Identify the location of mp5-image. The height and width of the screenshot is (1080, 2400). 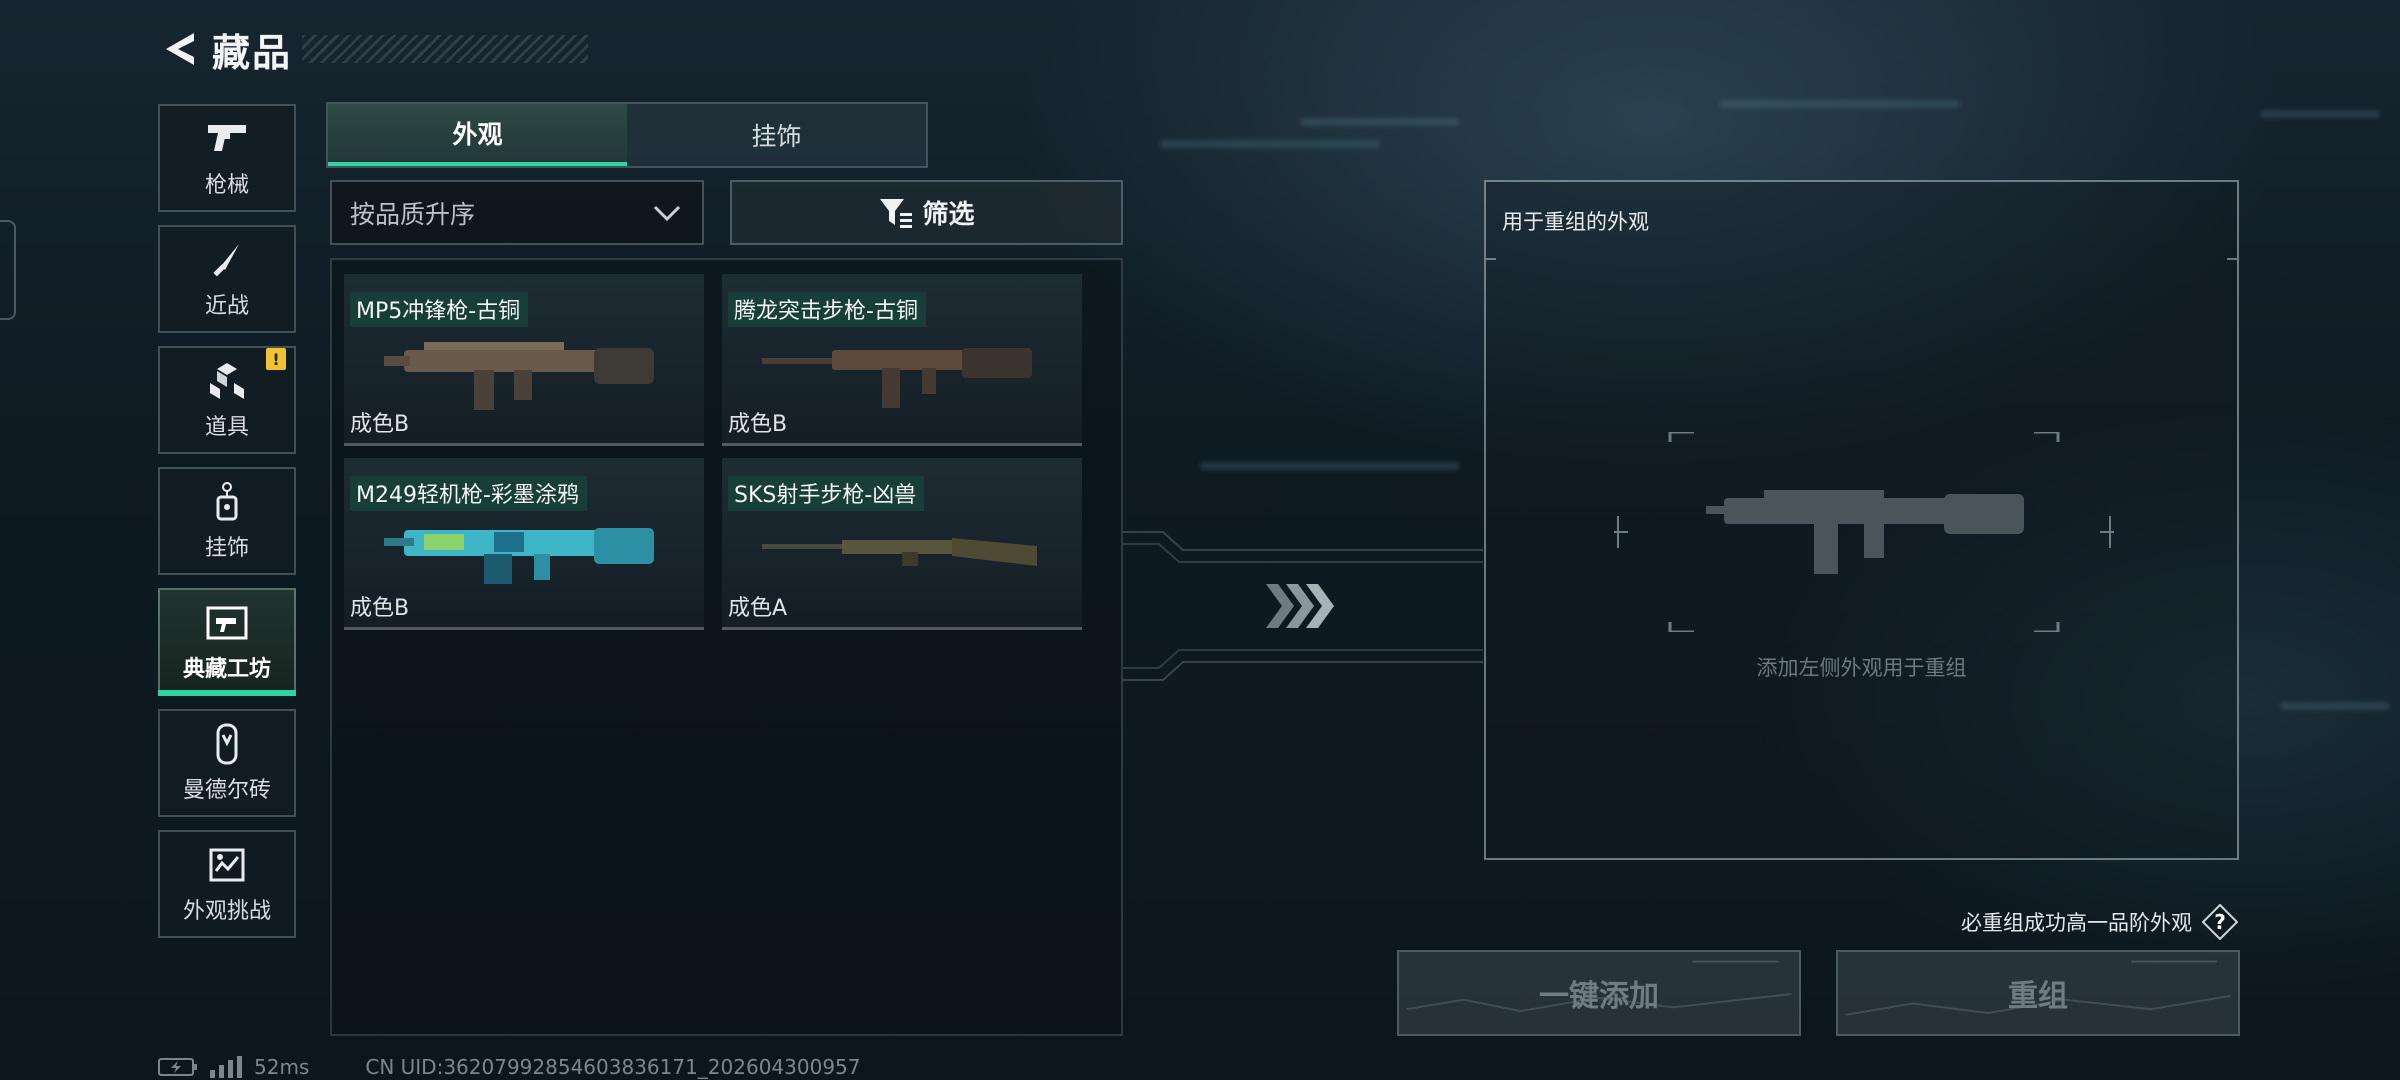
(519, 376).